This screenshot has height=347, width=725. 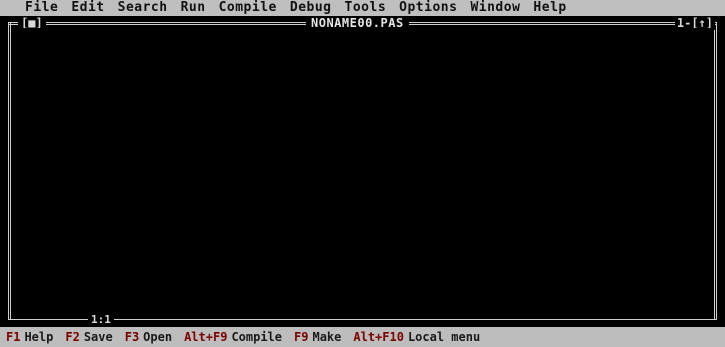 I want to click on status-compile: Alt+F9 Compile, so click(x=233, y=337).